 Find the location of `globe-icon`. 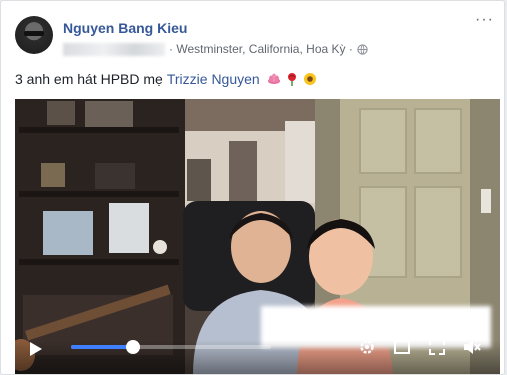

globe-icon is located at coordinates (362, 49).